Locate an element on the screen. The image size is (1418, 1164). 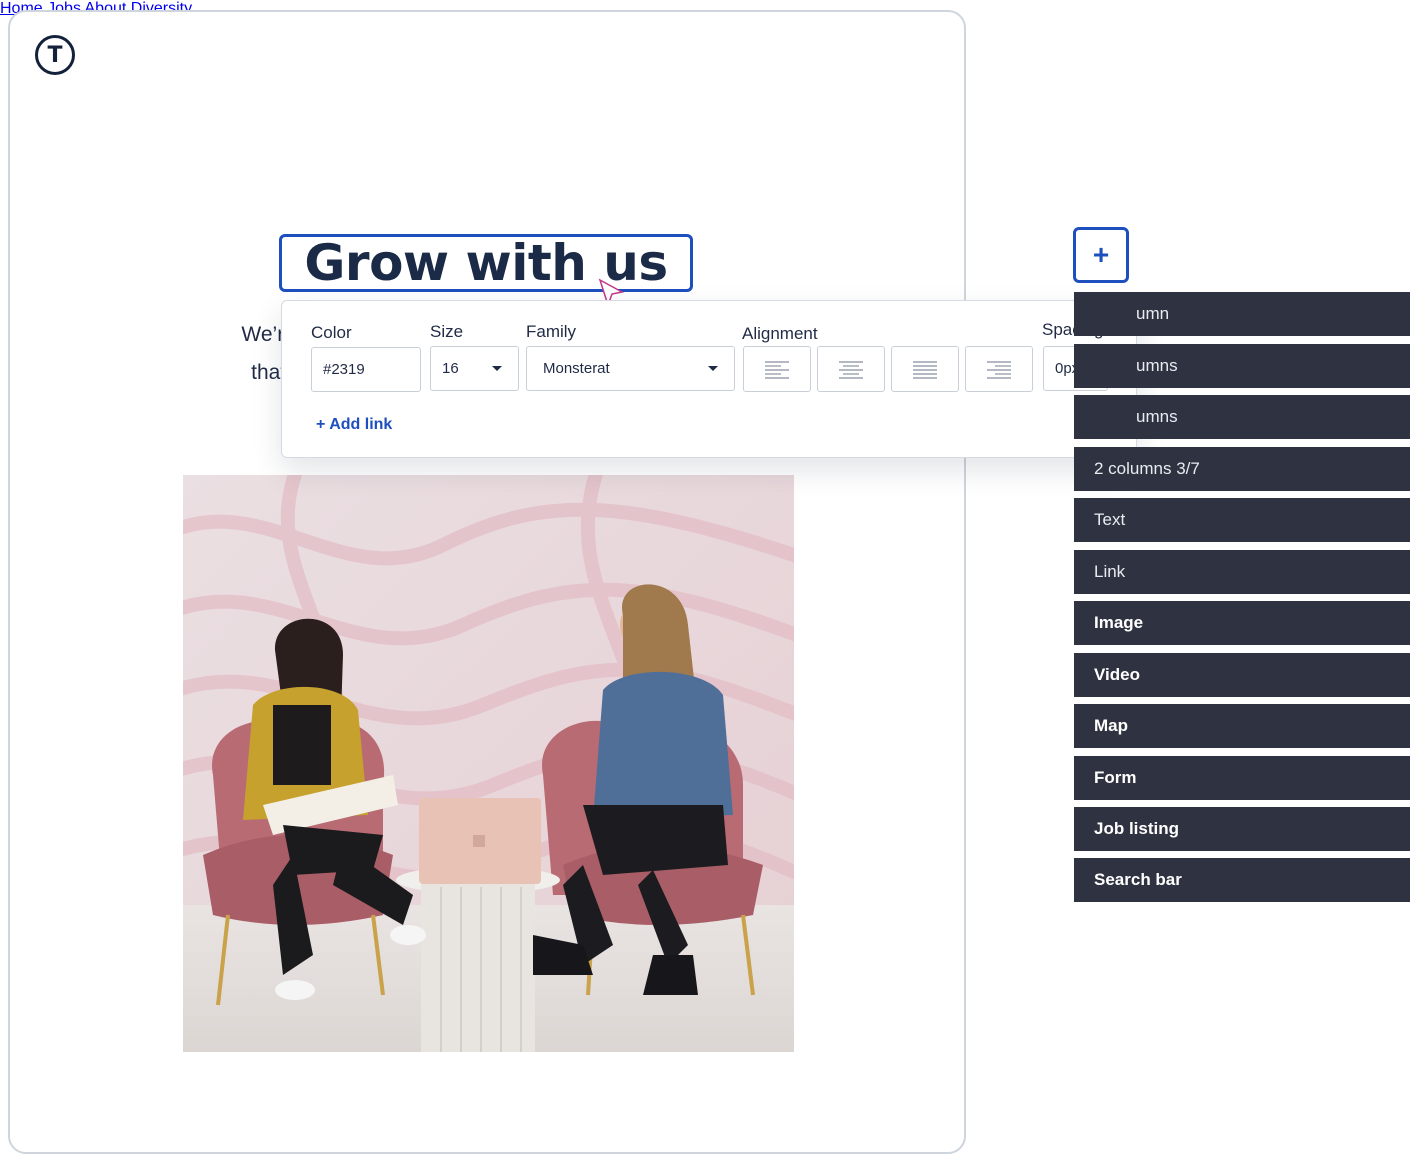
align-left-button is located at coordinates (777, 369).